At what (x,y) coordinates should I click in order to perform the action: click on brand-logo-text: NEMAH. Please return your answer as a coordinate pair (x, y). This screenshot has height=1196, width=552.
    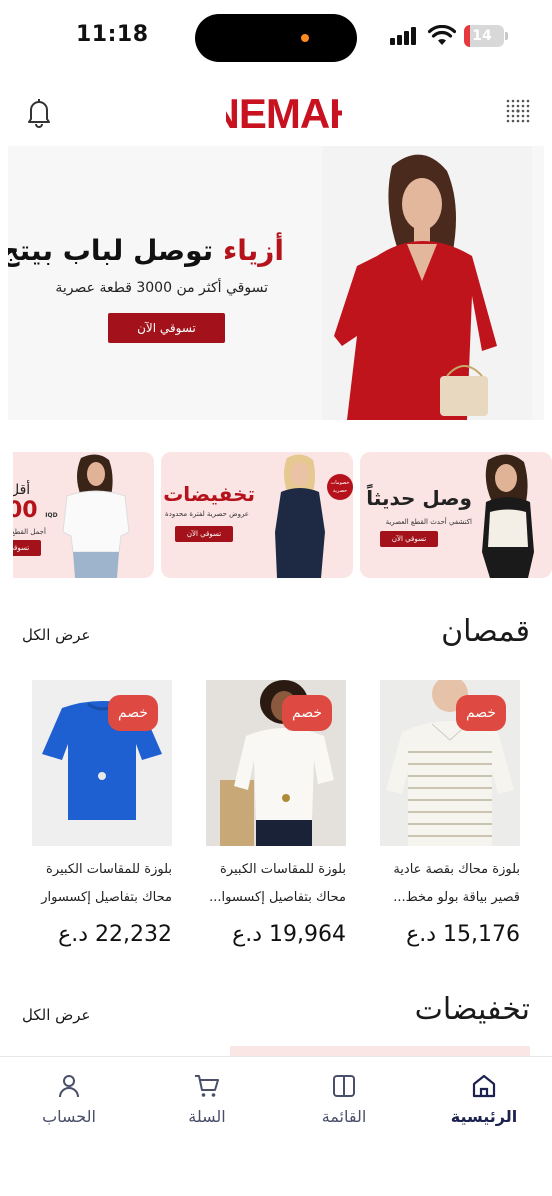
    Looking at the image, I should click on (284, 112).